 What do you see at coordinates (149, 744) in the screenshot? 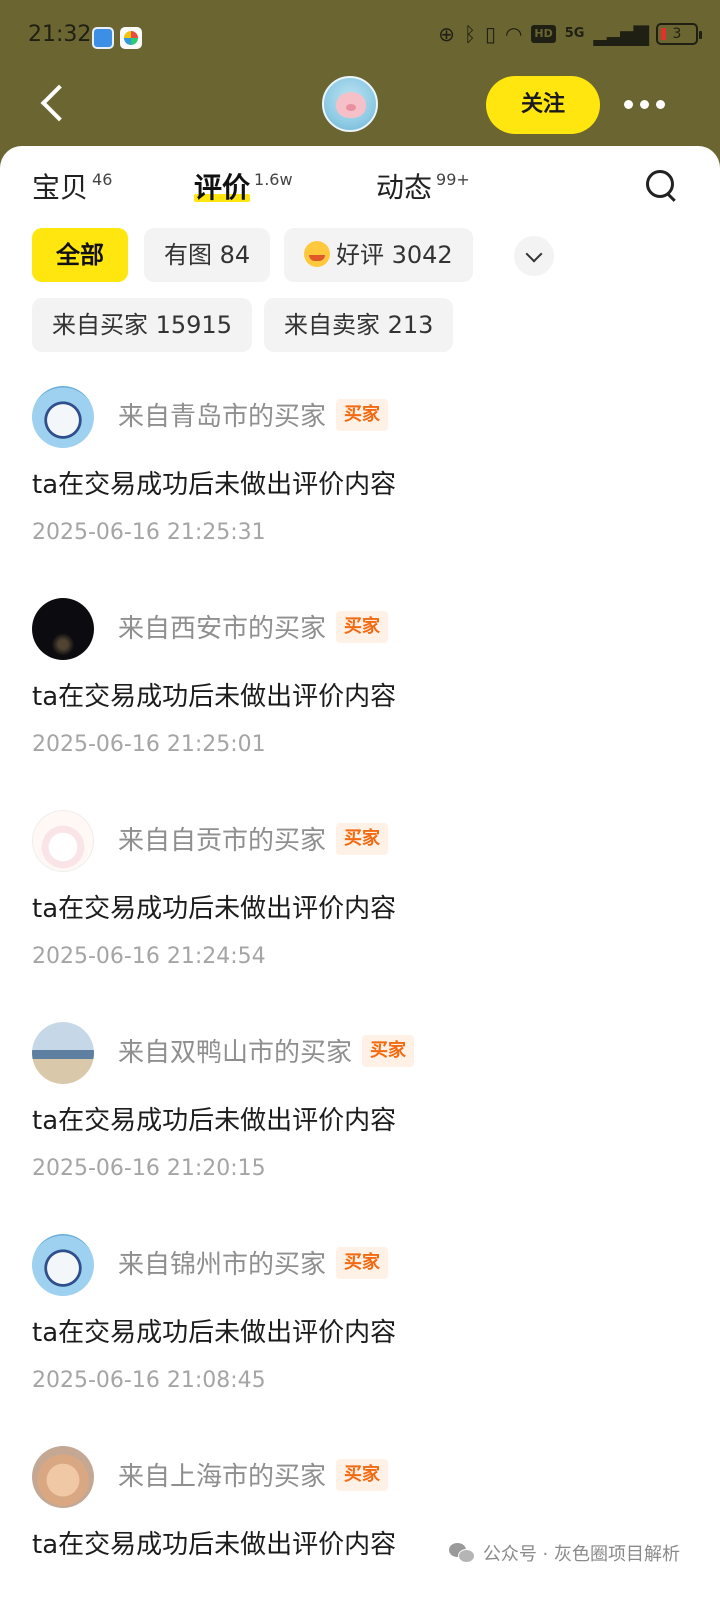
I see `review-time: 2025-06-16 21:25:01` at bounding box center [149, 744].